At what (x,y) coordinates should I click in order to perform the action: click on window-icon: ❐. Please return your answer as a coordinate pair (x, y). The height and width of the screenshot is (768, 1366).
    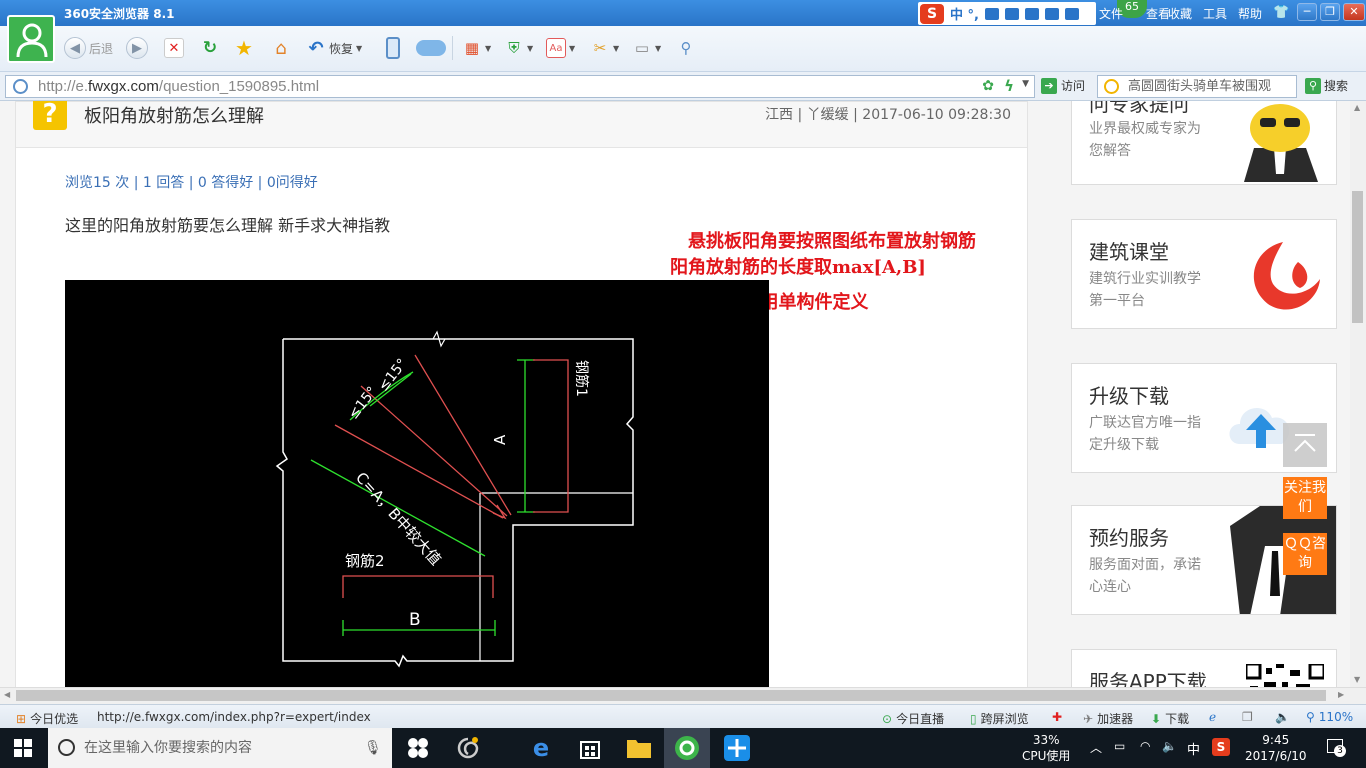
    Looking at the image, I should click on (1247, 717).